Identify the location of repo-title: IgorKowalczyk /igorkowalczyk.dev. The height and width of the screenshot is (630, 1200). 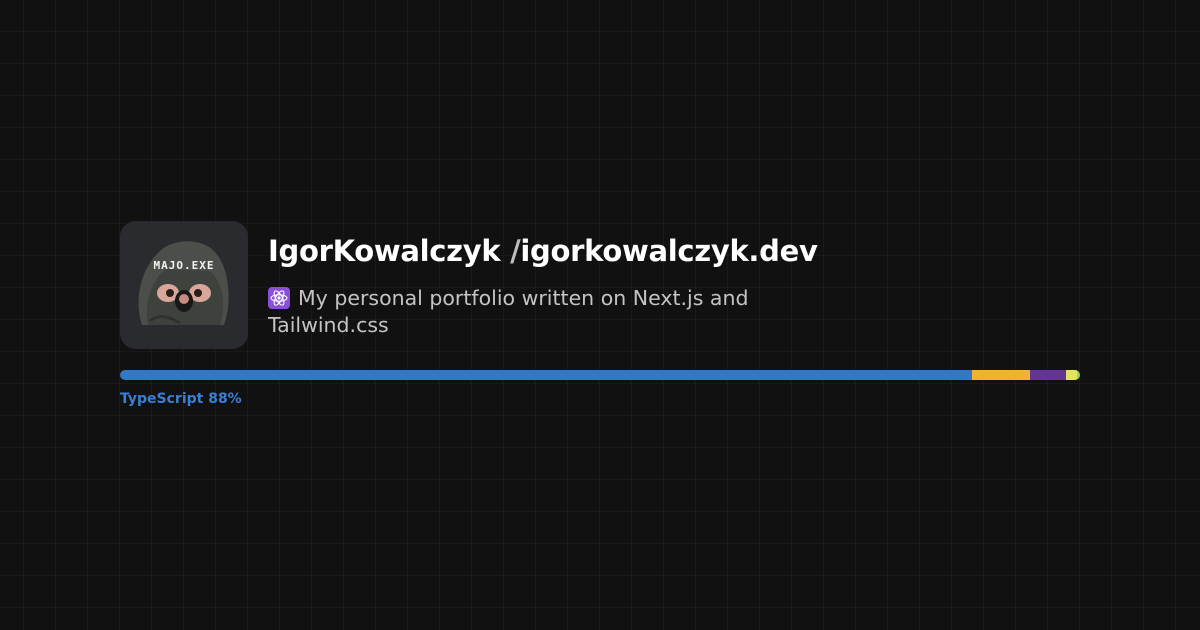
(543, 251).